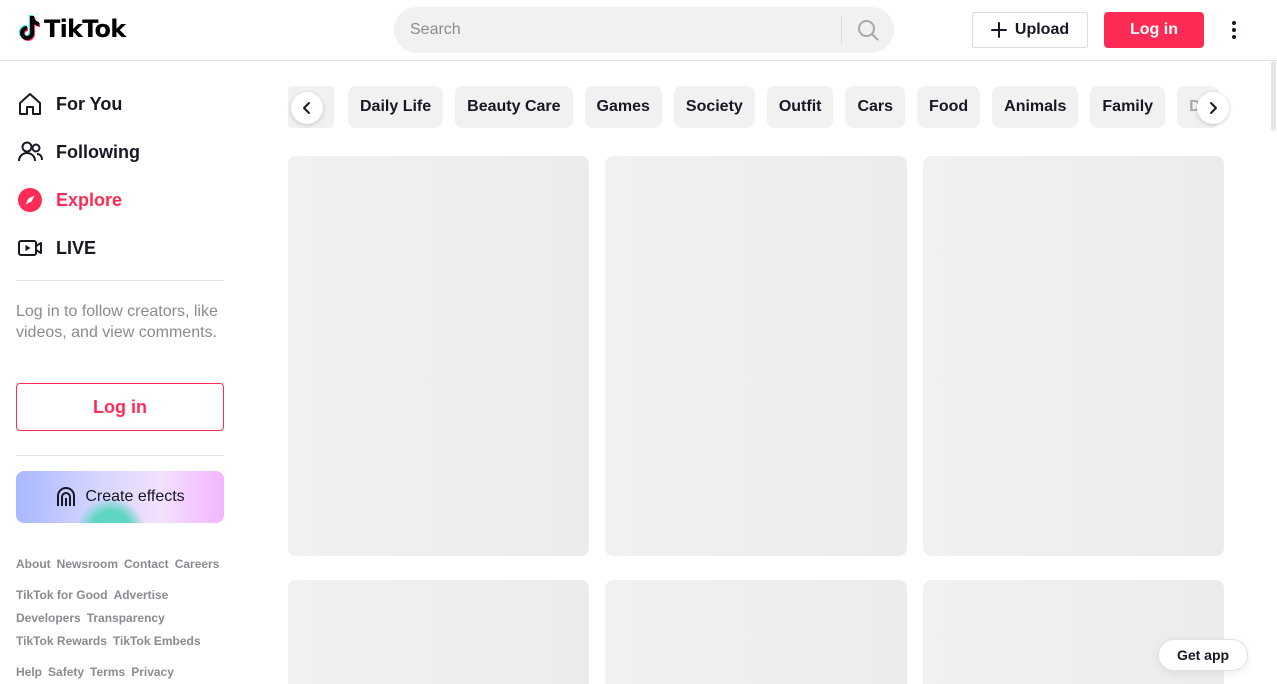 This screenshot has width=1277, height=684. Describe the element at coordinates (157, 641) in the screenshot. I see `footer-link-tiktok-embeds: TikTok Embeds` at that location.